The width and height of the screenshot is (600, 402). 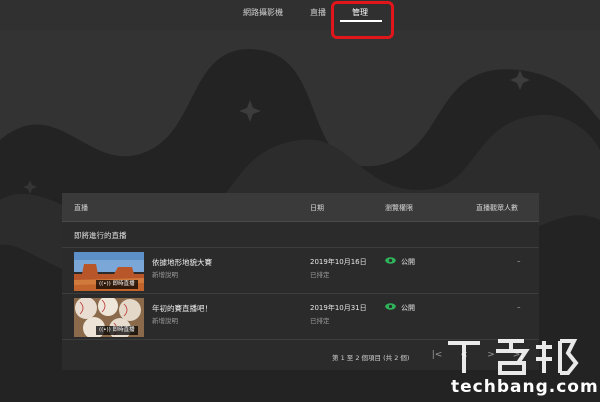 What do you see at coordinates (300, 207) in the screenshot?
I see `table-header: 直播 日期 瀏覽權限 直播觀眾人數` at bounding box center [300, 207].